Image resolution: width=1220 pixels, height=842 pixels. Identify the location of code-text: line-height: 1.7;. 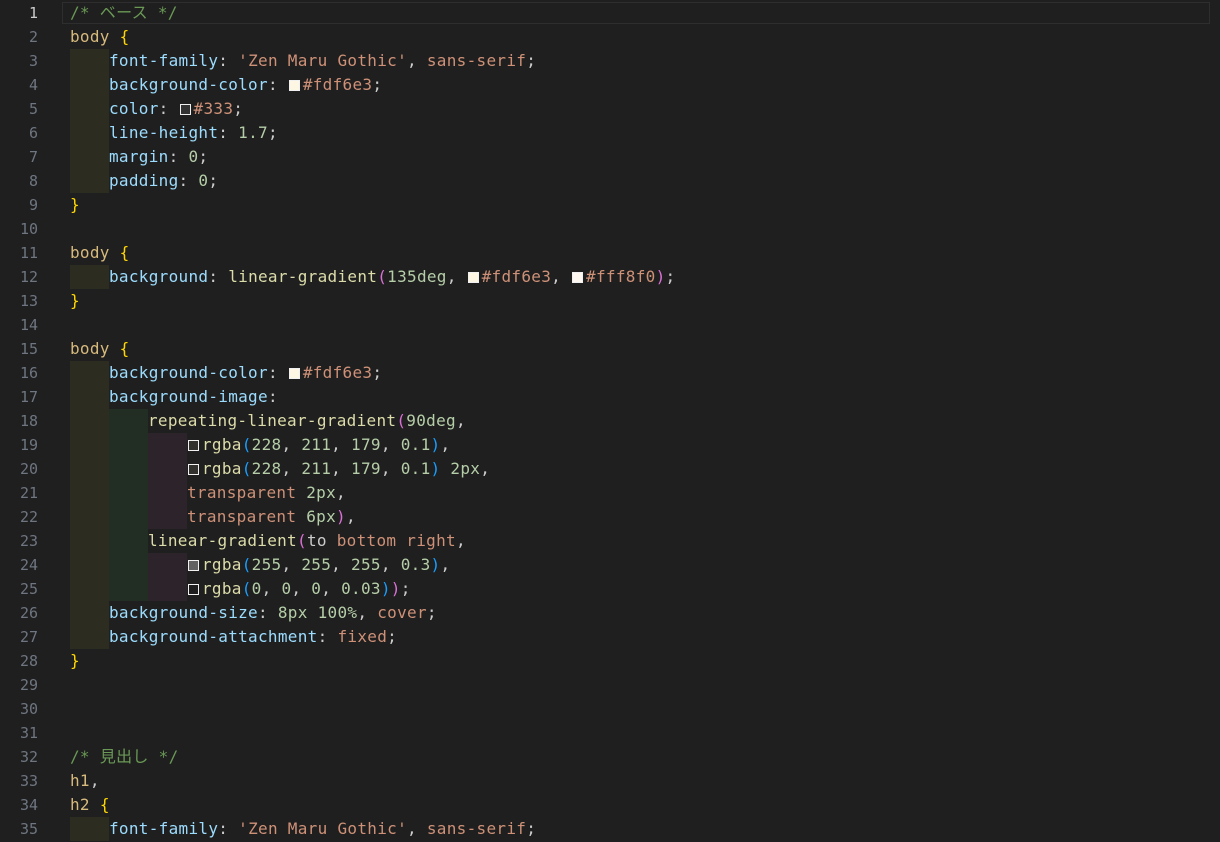
(193, 133).